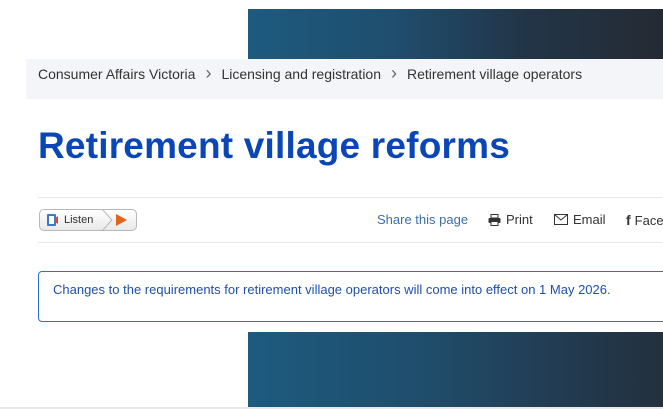  What do you see at coordinates (121, 220) in the screenshot?
I see `play-icon` at bounding box center [121, 220].